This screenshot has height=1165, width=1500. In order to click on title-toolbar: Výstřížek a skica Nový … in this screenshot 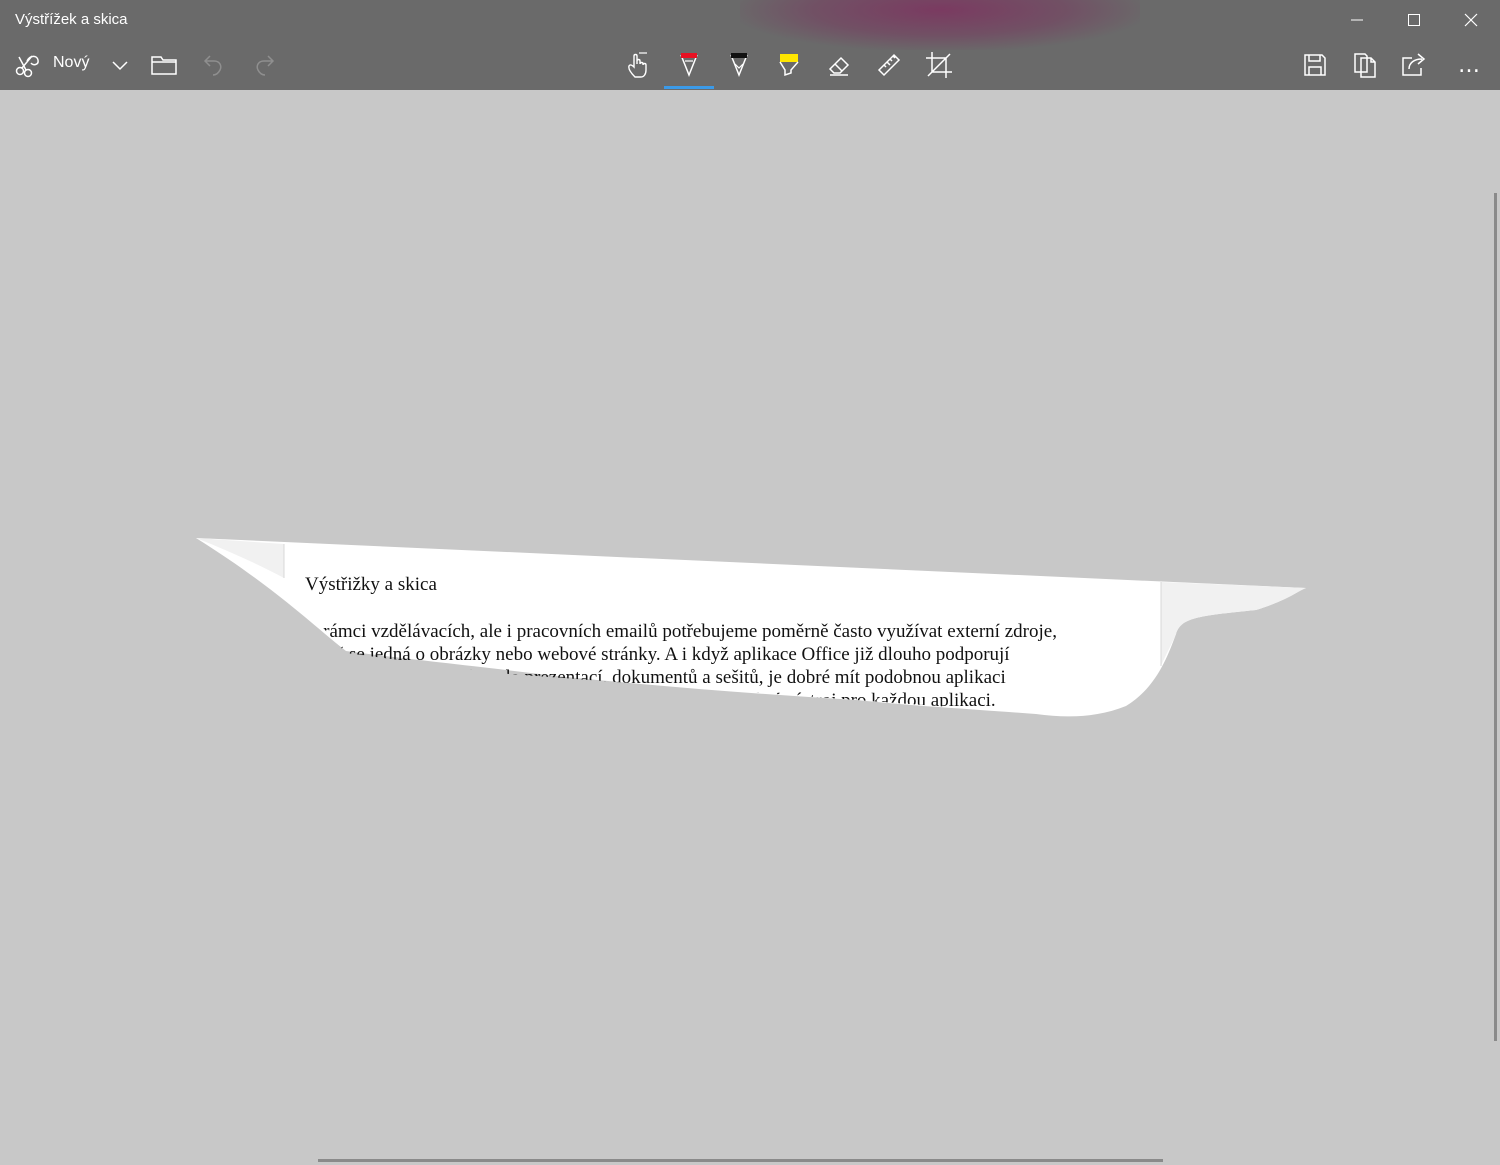, I will do `click(750, 45)`.